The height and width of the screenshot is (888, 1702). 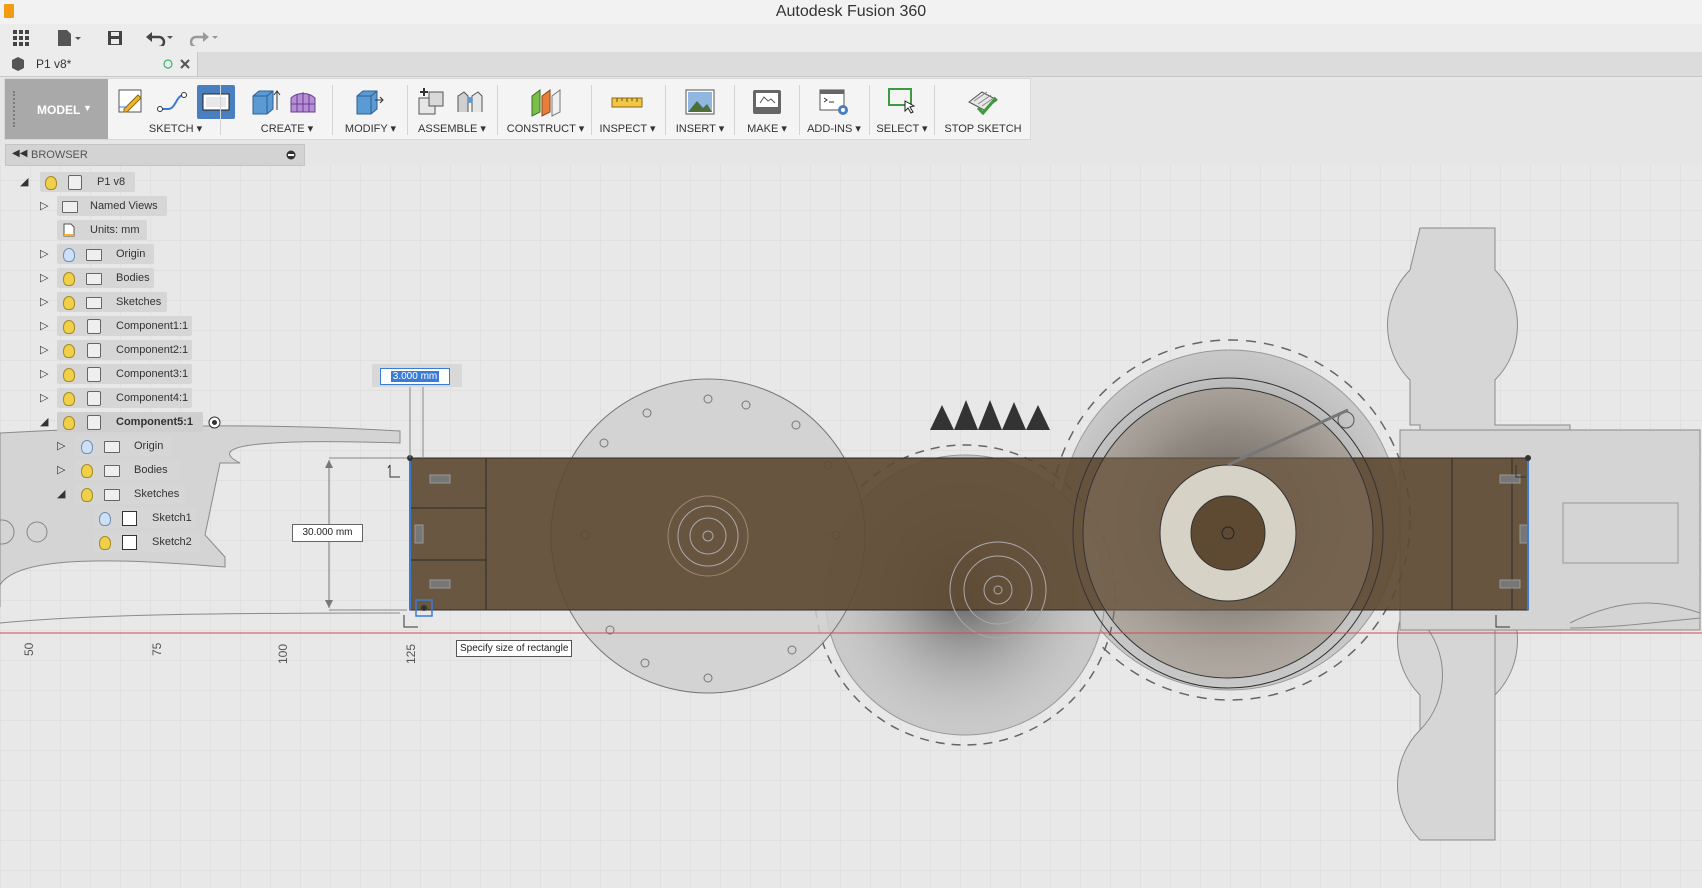 I want to click on tree-label: Bodies, so click(x=151, y=470).